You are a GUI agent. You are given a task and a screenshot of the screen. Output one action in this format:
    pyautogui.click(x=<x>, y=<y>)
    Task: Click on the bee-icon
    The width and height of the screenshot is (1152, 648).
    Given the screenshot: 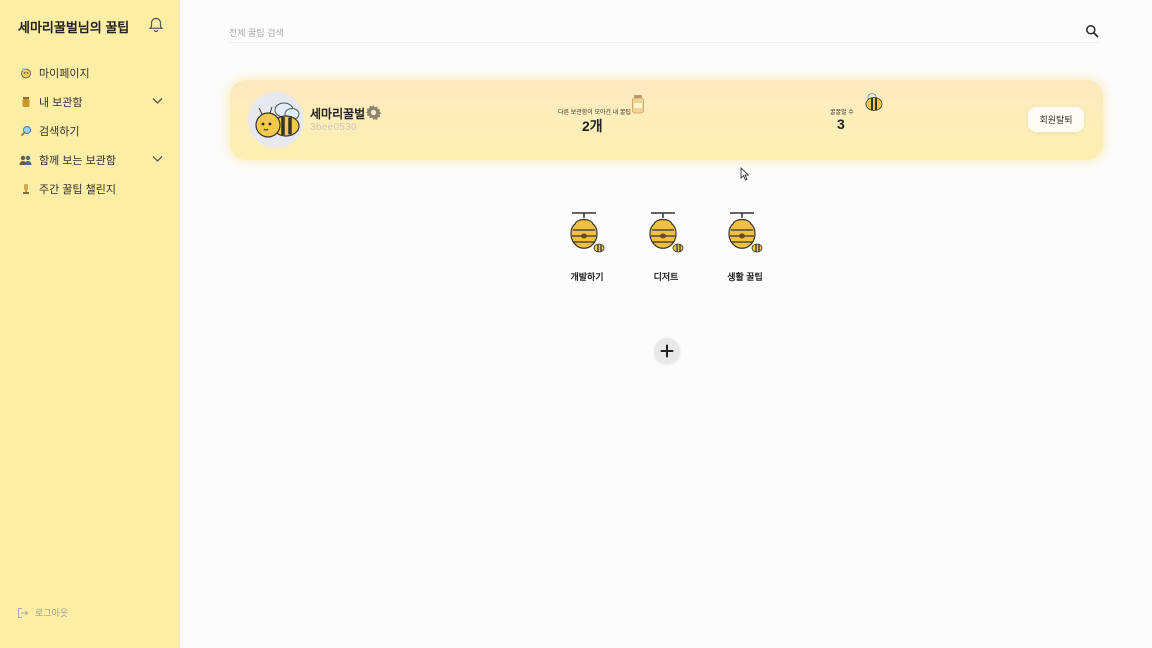 What is the action you would take?
    pyautogui.click(x=874, y=102)
    